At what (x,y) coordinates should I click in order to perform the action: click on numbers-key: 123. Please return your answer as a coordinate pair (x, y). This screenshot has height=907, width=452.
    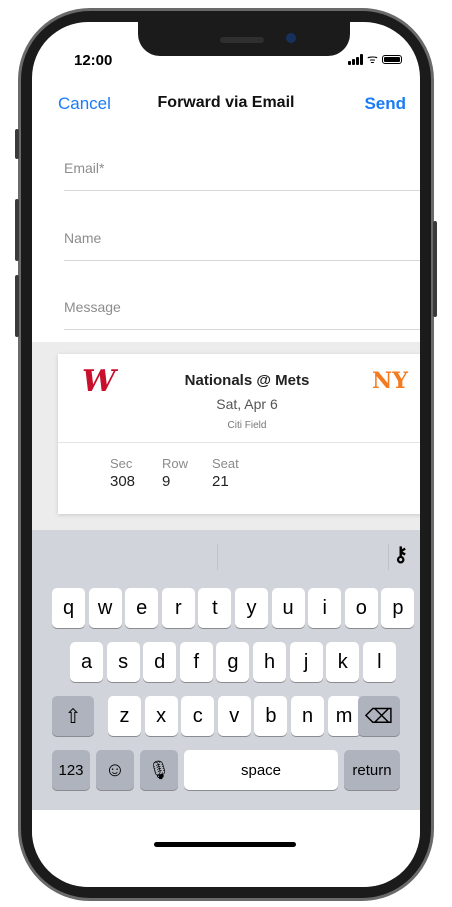
    Looking at the image, I should click on (71, 770).